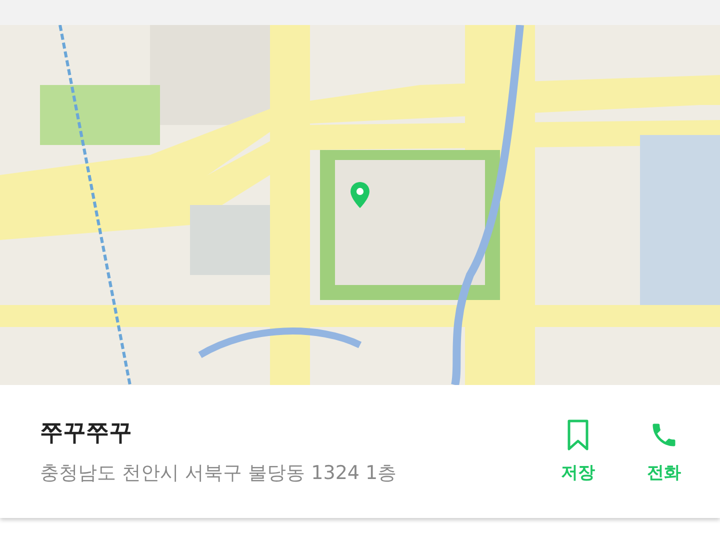 The image size is (720, 540). I want to click on save-button: 저장, so click(578, 451).